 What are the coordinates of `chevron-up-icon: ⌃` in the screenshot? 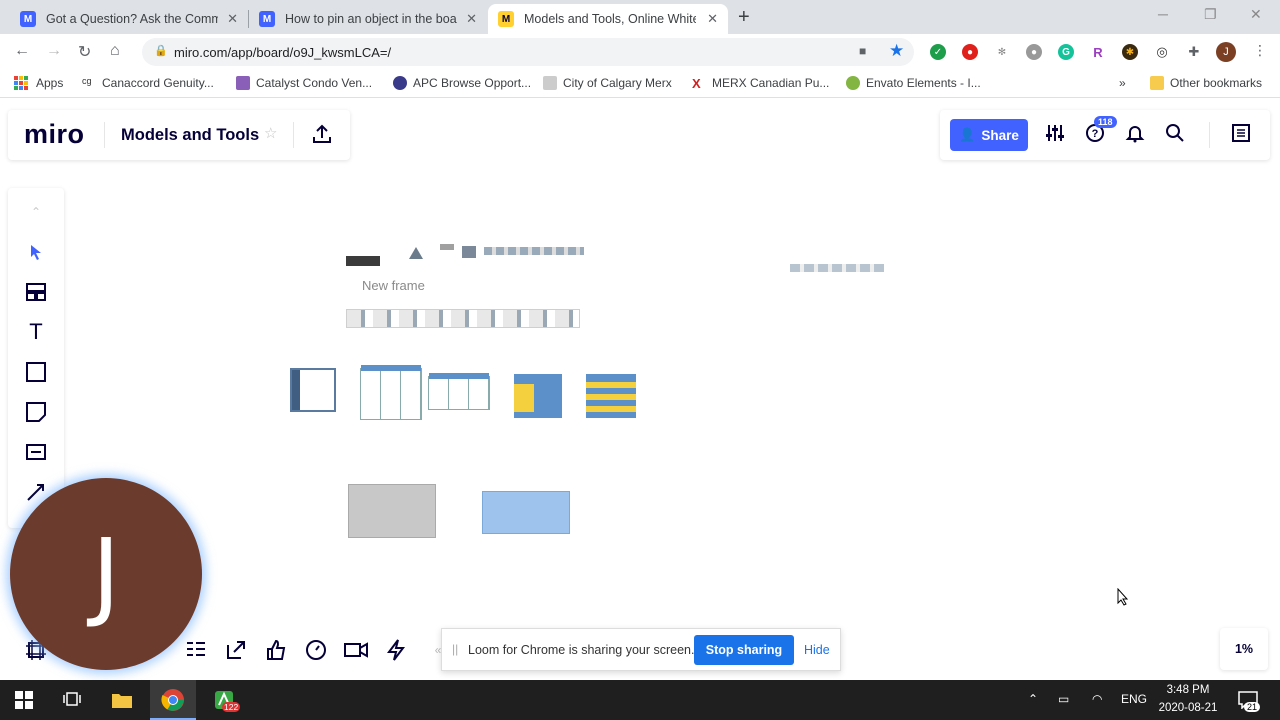 It's located at (1033, 699).